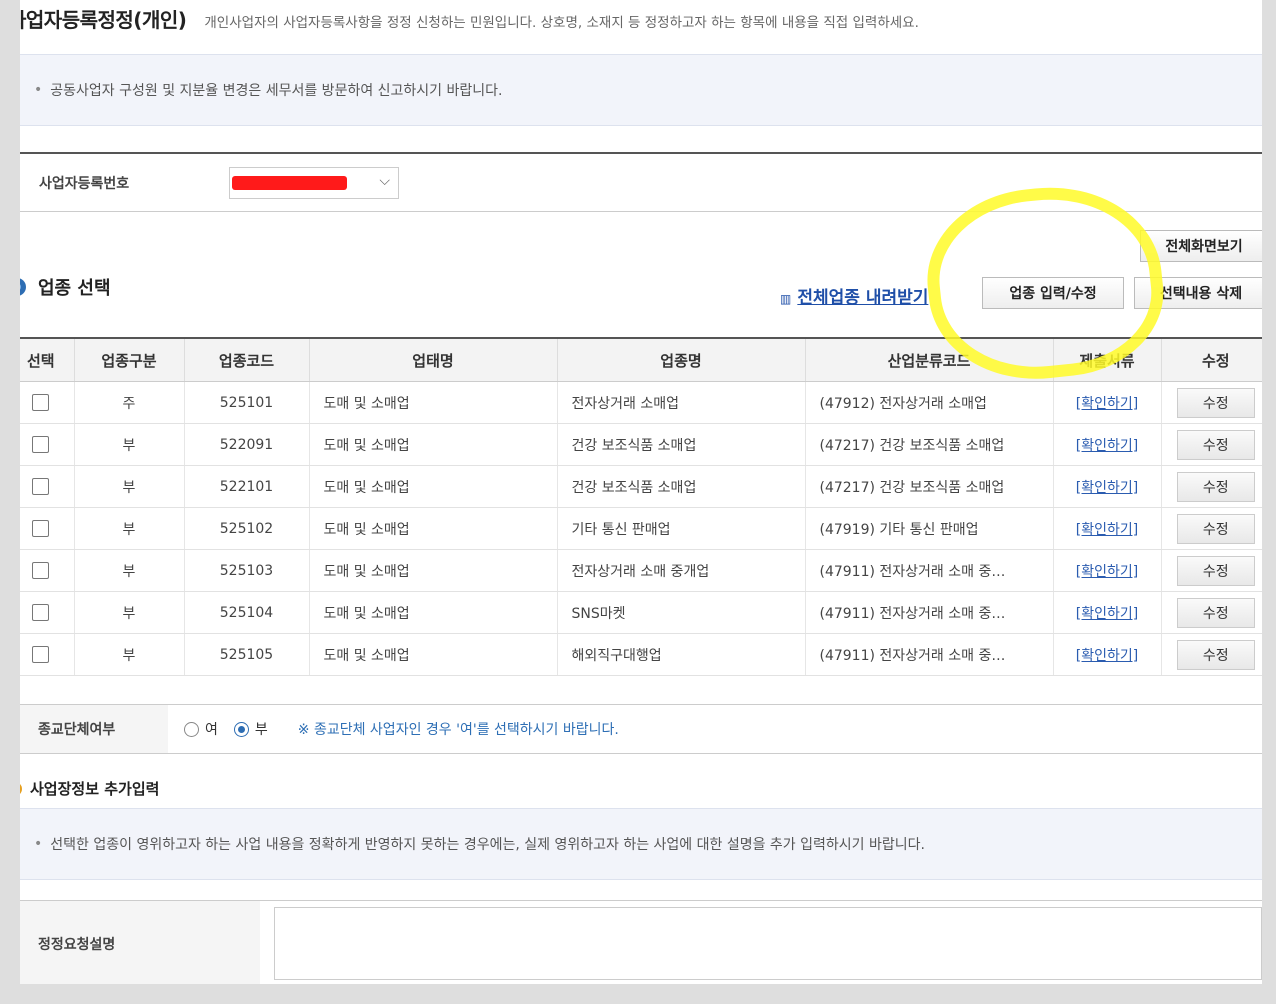 The width and height of the screenshot is (1276, 1004). I want to click on religion-option-no: 부, so click(250, 729).